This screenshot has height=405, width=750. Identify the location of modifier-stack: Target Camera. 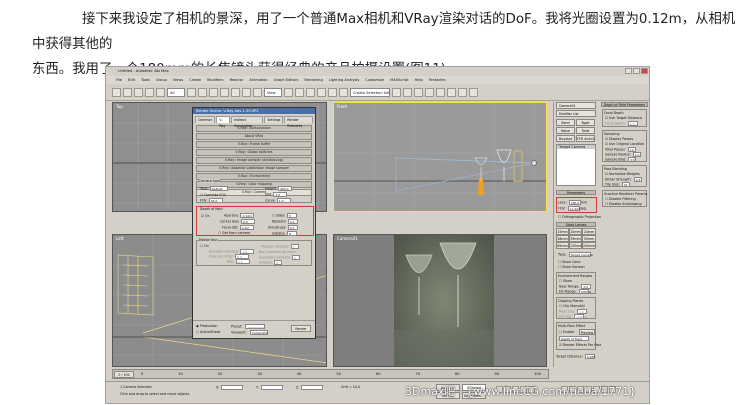
(576, 165).